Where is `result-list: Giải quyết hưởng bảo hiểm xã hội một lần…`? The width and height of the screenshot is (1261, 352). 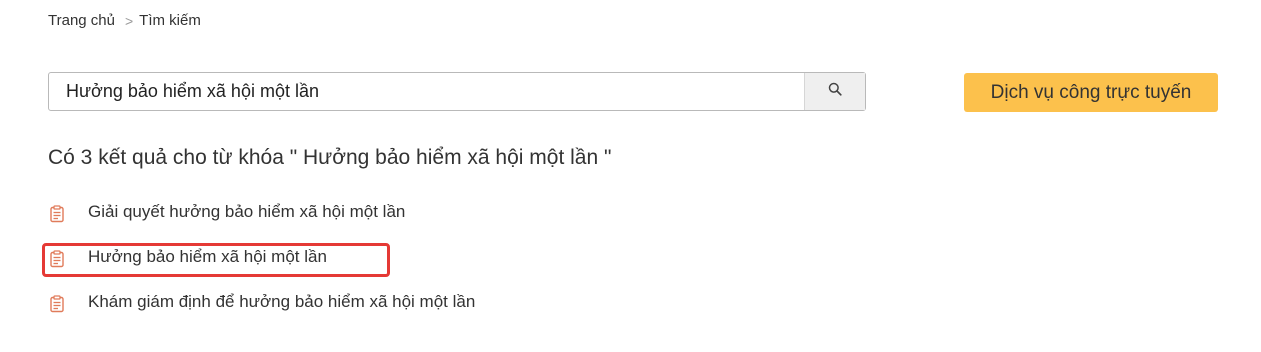
result-list: Giải quyết hưởng bảo hiểm xã hội một lần… is located at coordinates (261, 266).